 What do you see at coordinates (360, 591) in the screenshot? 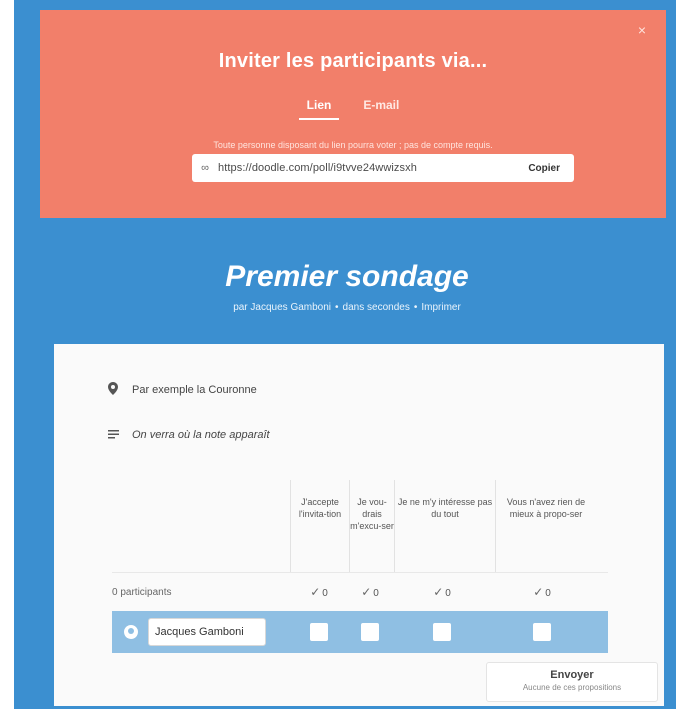
I see `participants-count-row: 0 participants ✓ 0 ✓ 0 ✓ 0 ✓ 0` at bounding box center [360, 591].